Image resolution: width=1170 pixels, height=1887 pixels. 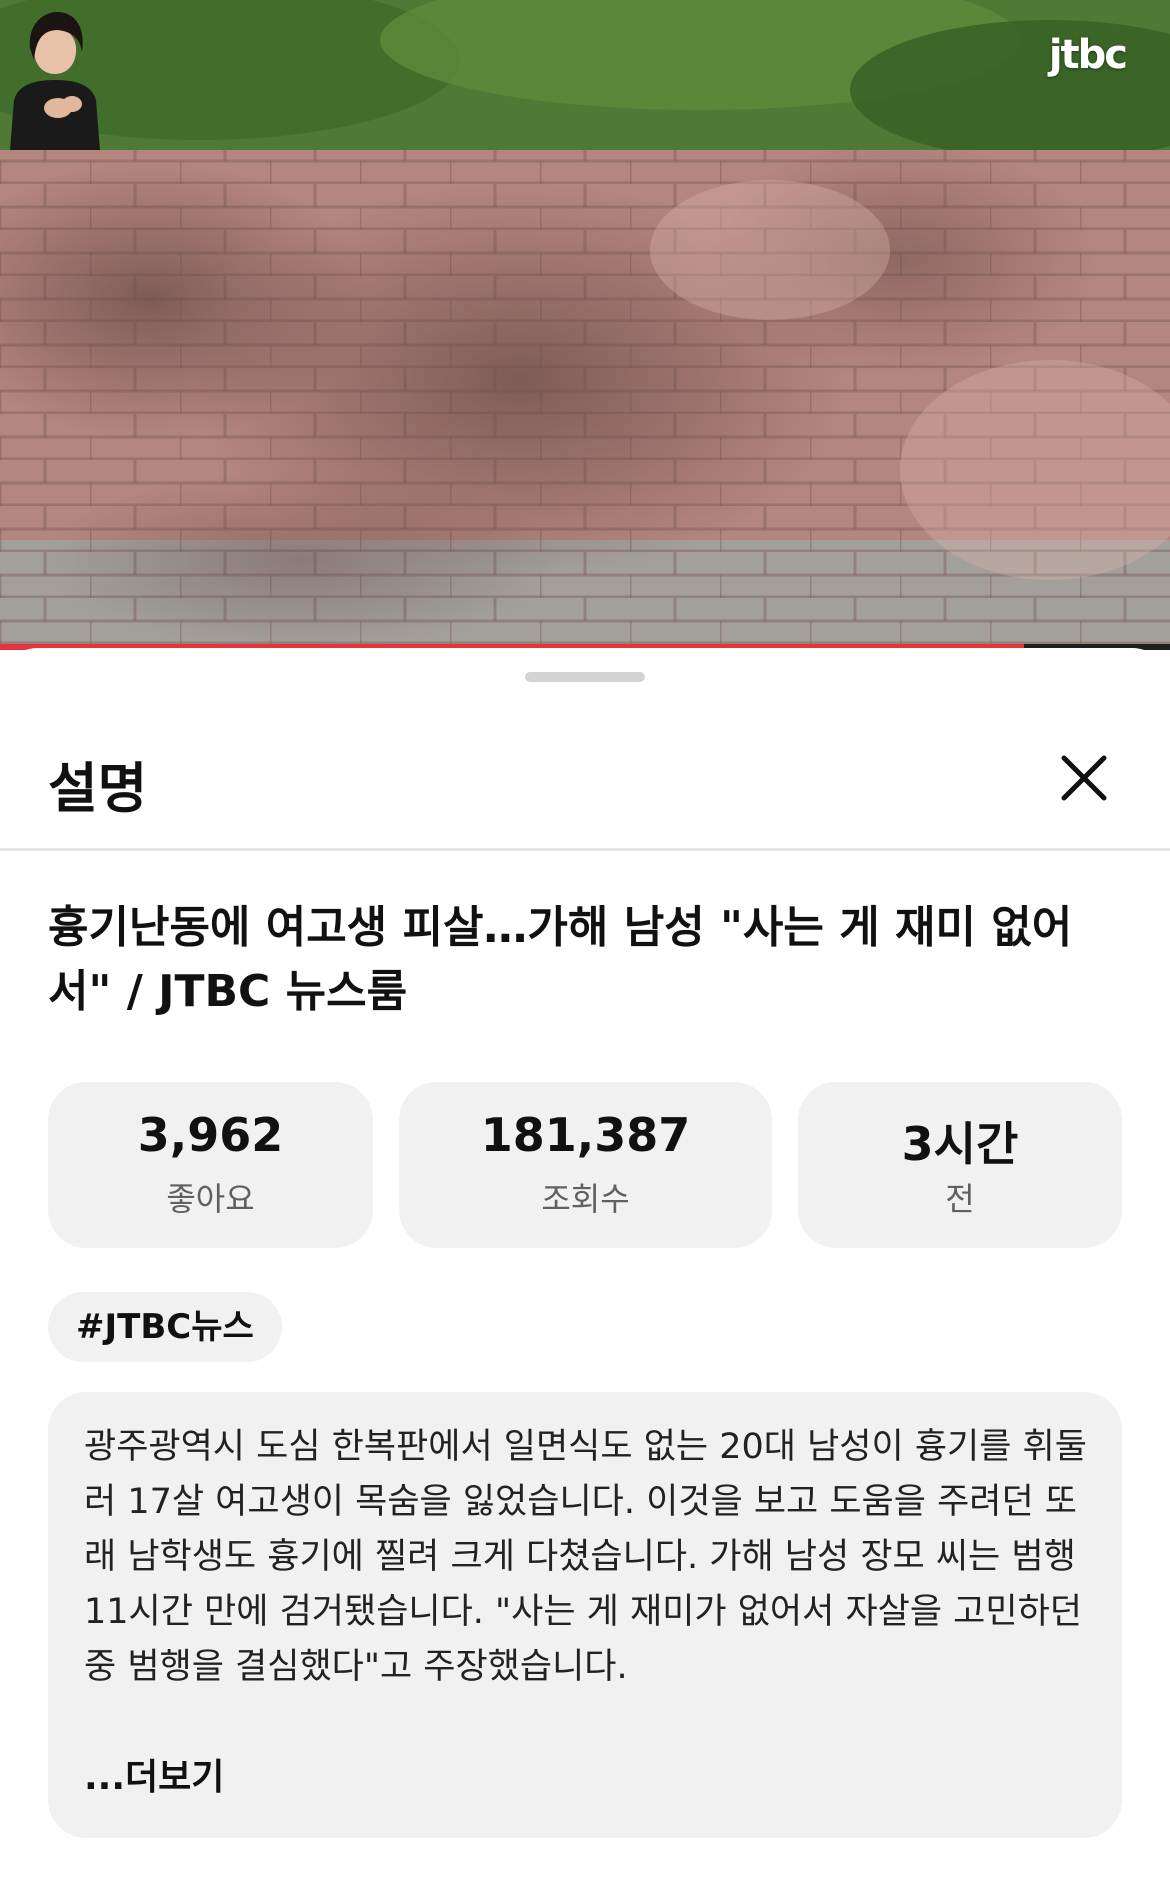 I want to click on show-more-link: ...더보기, so click(x=154, y=1774).